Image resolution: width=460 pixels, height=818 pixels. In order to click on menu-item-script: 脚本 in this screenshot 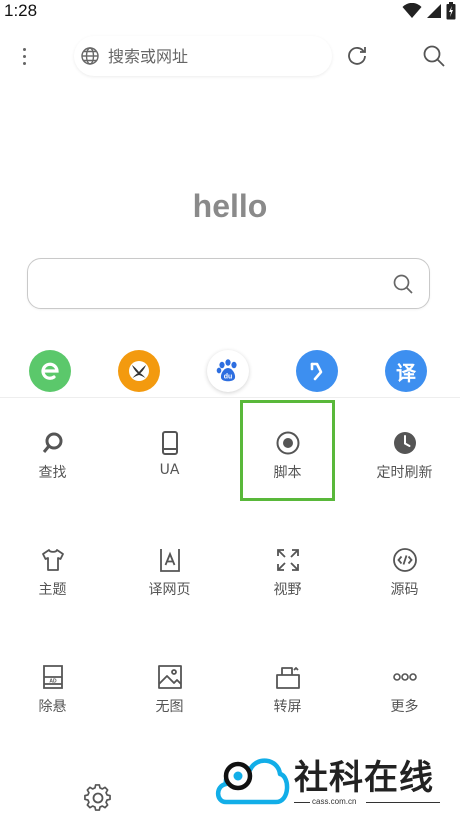, I will do `click(287, 460)`.